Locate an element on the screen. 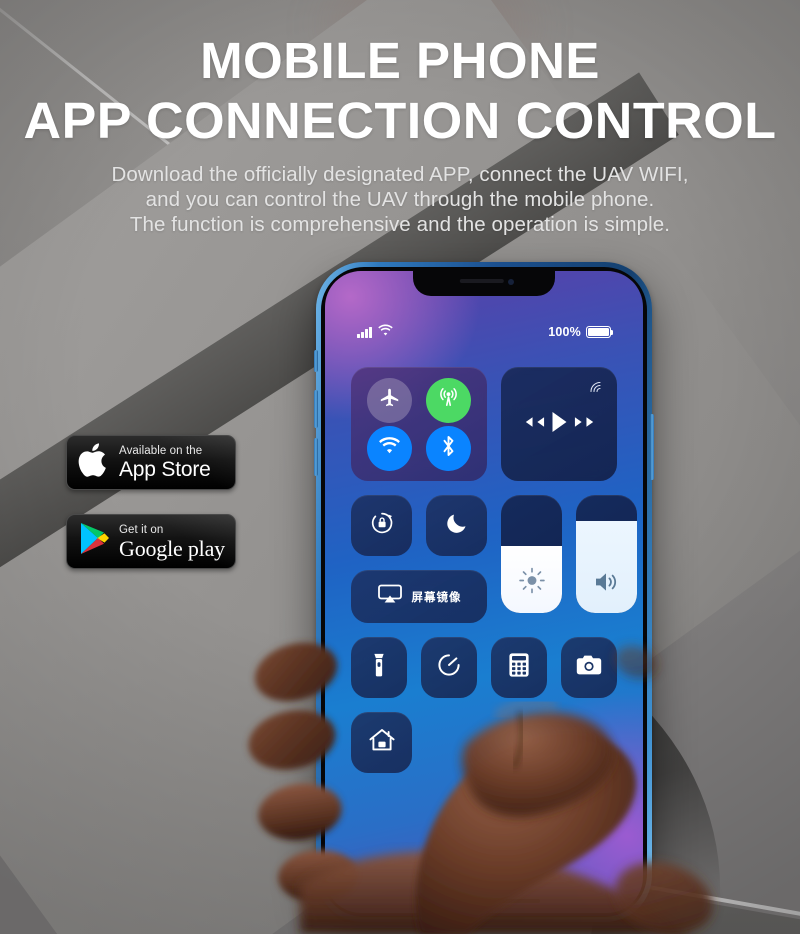 This screenshot has width=800, height=934. home-indicator-bar is located at coordinates (484, 901).